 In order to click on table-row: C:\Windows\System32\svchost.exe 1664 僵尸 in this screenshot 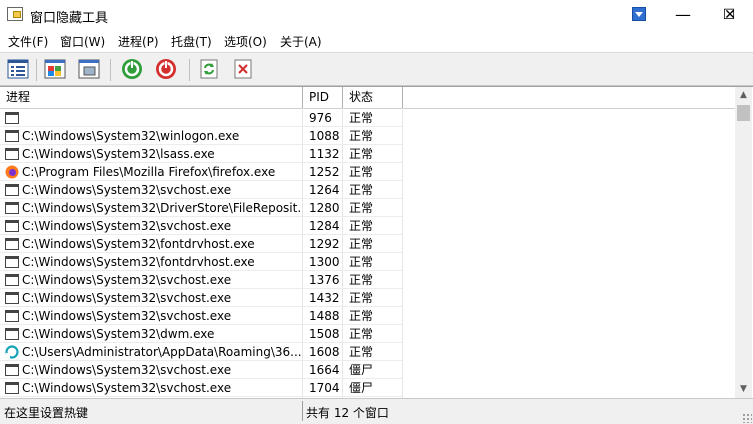, I will do `click(367, 370)`.